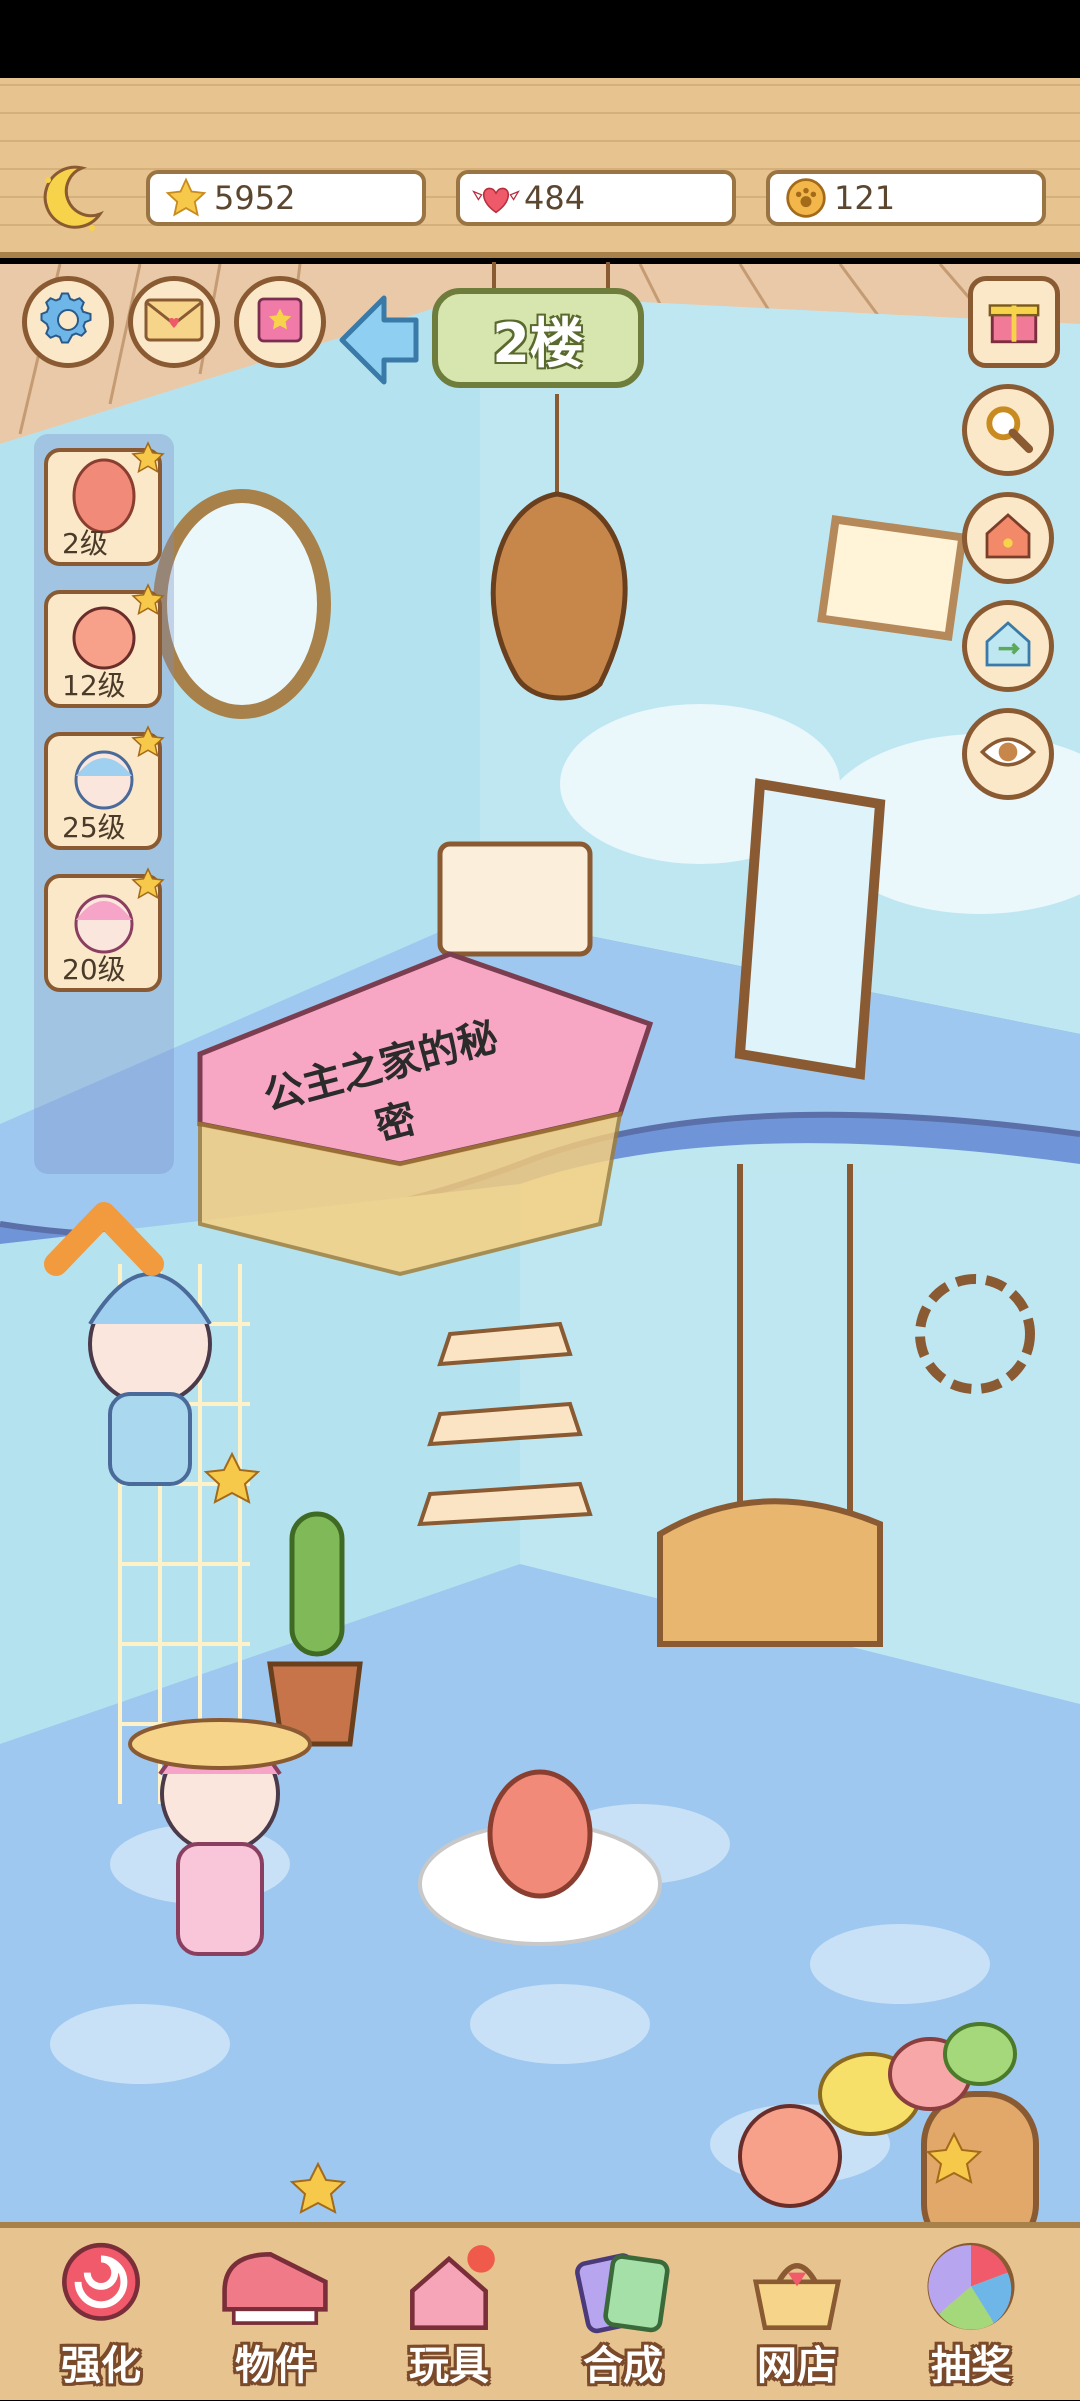 The width and height of the screenshot is (1080, 2401). What do you see at coordinates (255, 198) in the screenshot?
I see `stars-value: 5952` at bounding box center [255, 198].